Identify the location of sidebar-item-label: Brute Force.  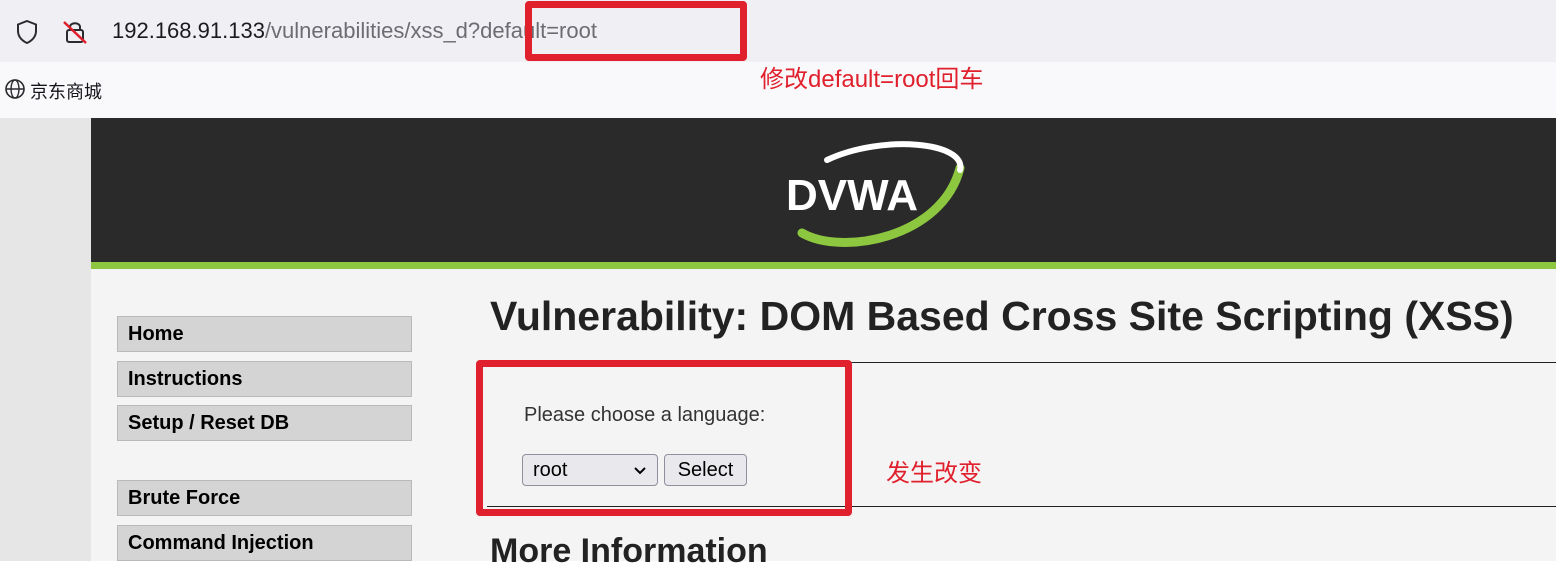
(184, 497).